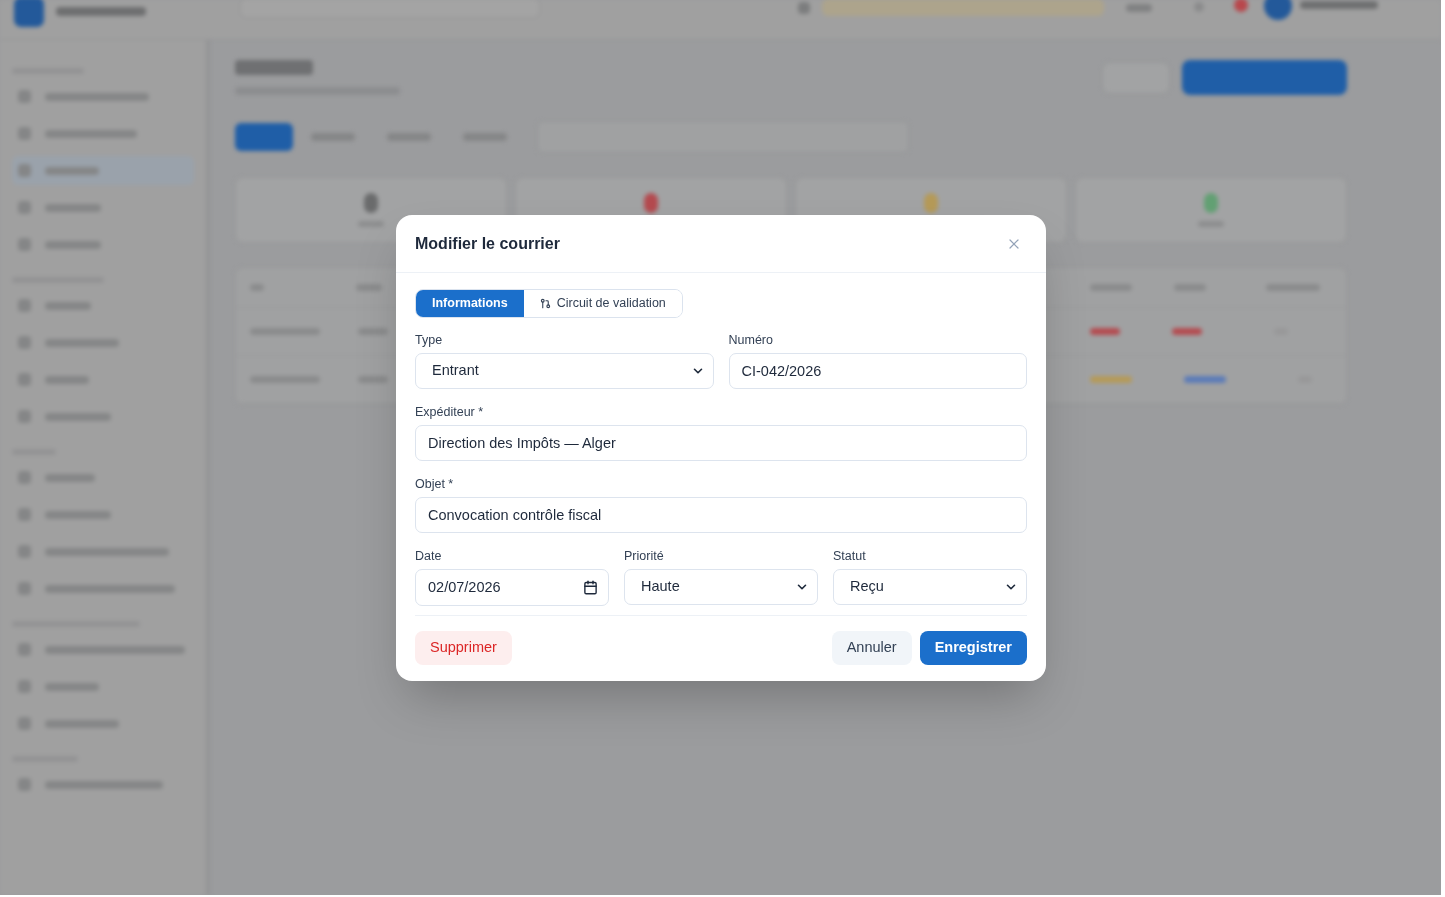 The width and height of the screenshot is (1445, 897). Describe the element at coordinates (850, 556) in the screenshot. I see `field-label: Statut` at that location.